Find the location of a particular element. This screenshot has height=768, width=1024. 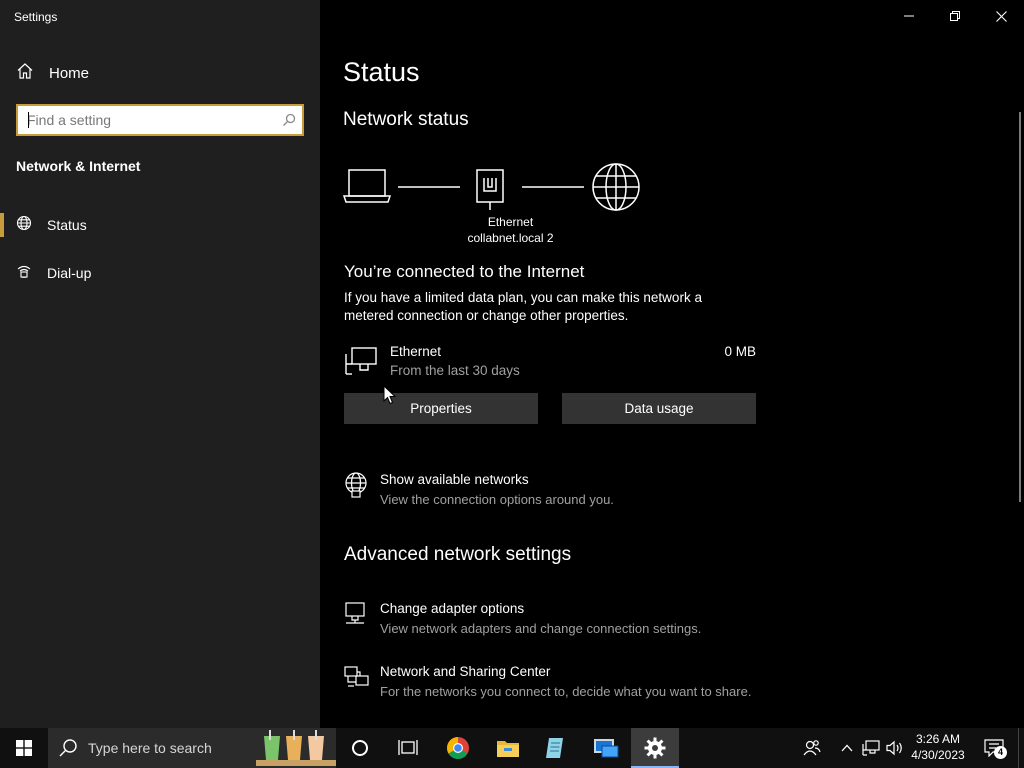

scrollbar is located at coordinates (1020, 307).